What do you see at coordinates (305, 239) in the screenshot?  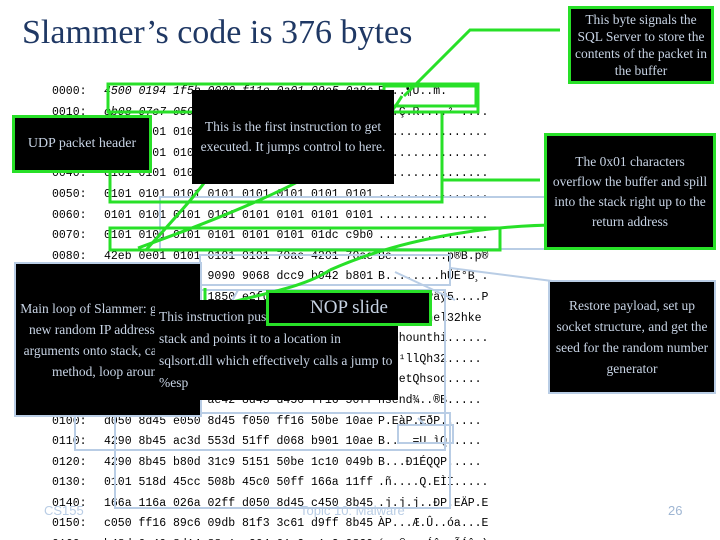 I see `green-box-nop` at bounding box center [305, 239].